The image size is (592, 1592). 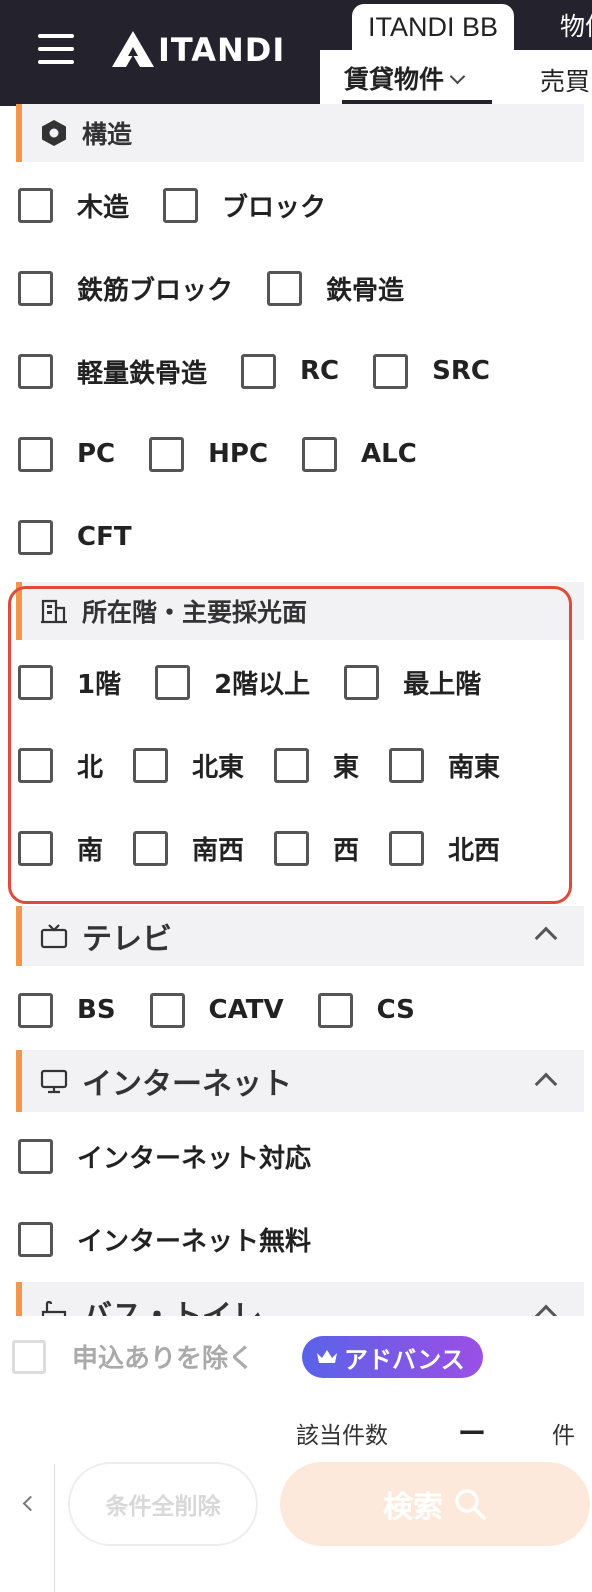 I want to click on section-header-internet: インターネット, so click(x=300, y=1081).